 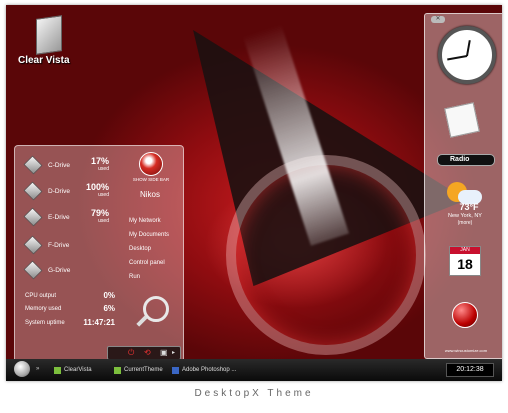 What do you see at coordinates (109, 295) in the screenshot?
I see `cpu-value: 0%` at bounding box center [109, 295].